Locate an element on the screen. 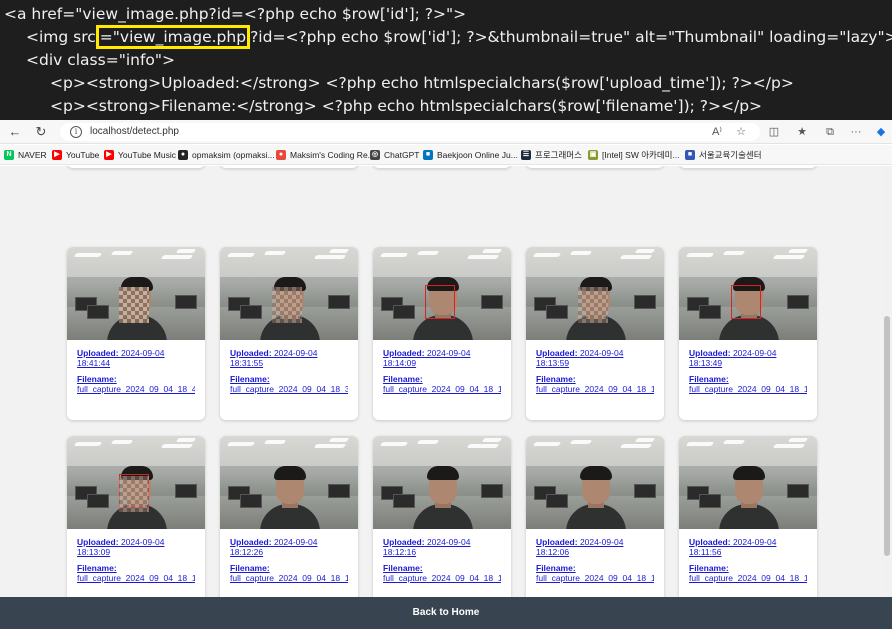 Image resolution: width=892 pixels, height=629 pixels. split-screen-icon: ◫ is located at coordinates (774, 132).